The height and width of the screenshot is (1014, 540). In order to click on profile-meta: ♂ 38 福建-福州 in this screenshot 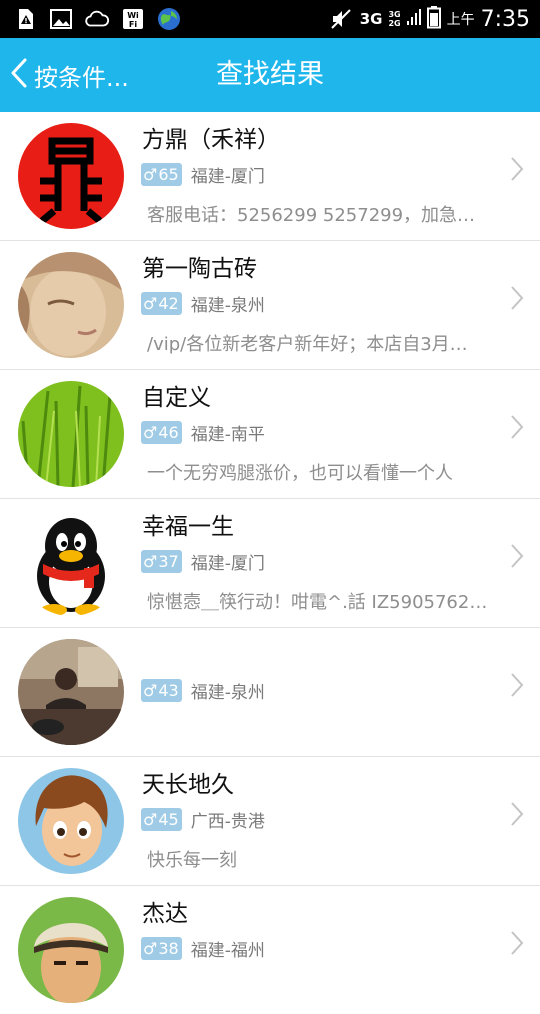, I will do `click(203, 948)`.